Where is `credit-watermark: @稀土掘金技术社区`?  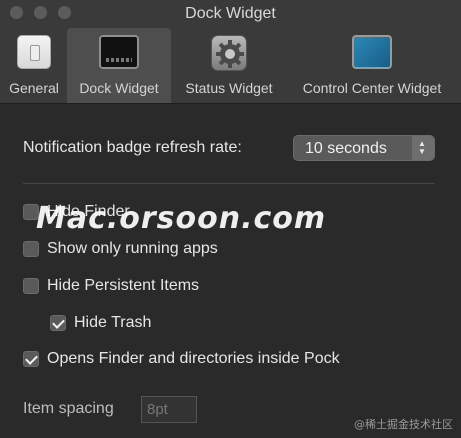 credit-watermark: @稀土掘金技术社区 is located at coordinates (403, 424).